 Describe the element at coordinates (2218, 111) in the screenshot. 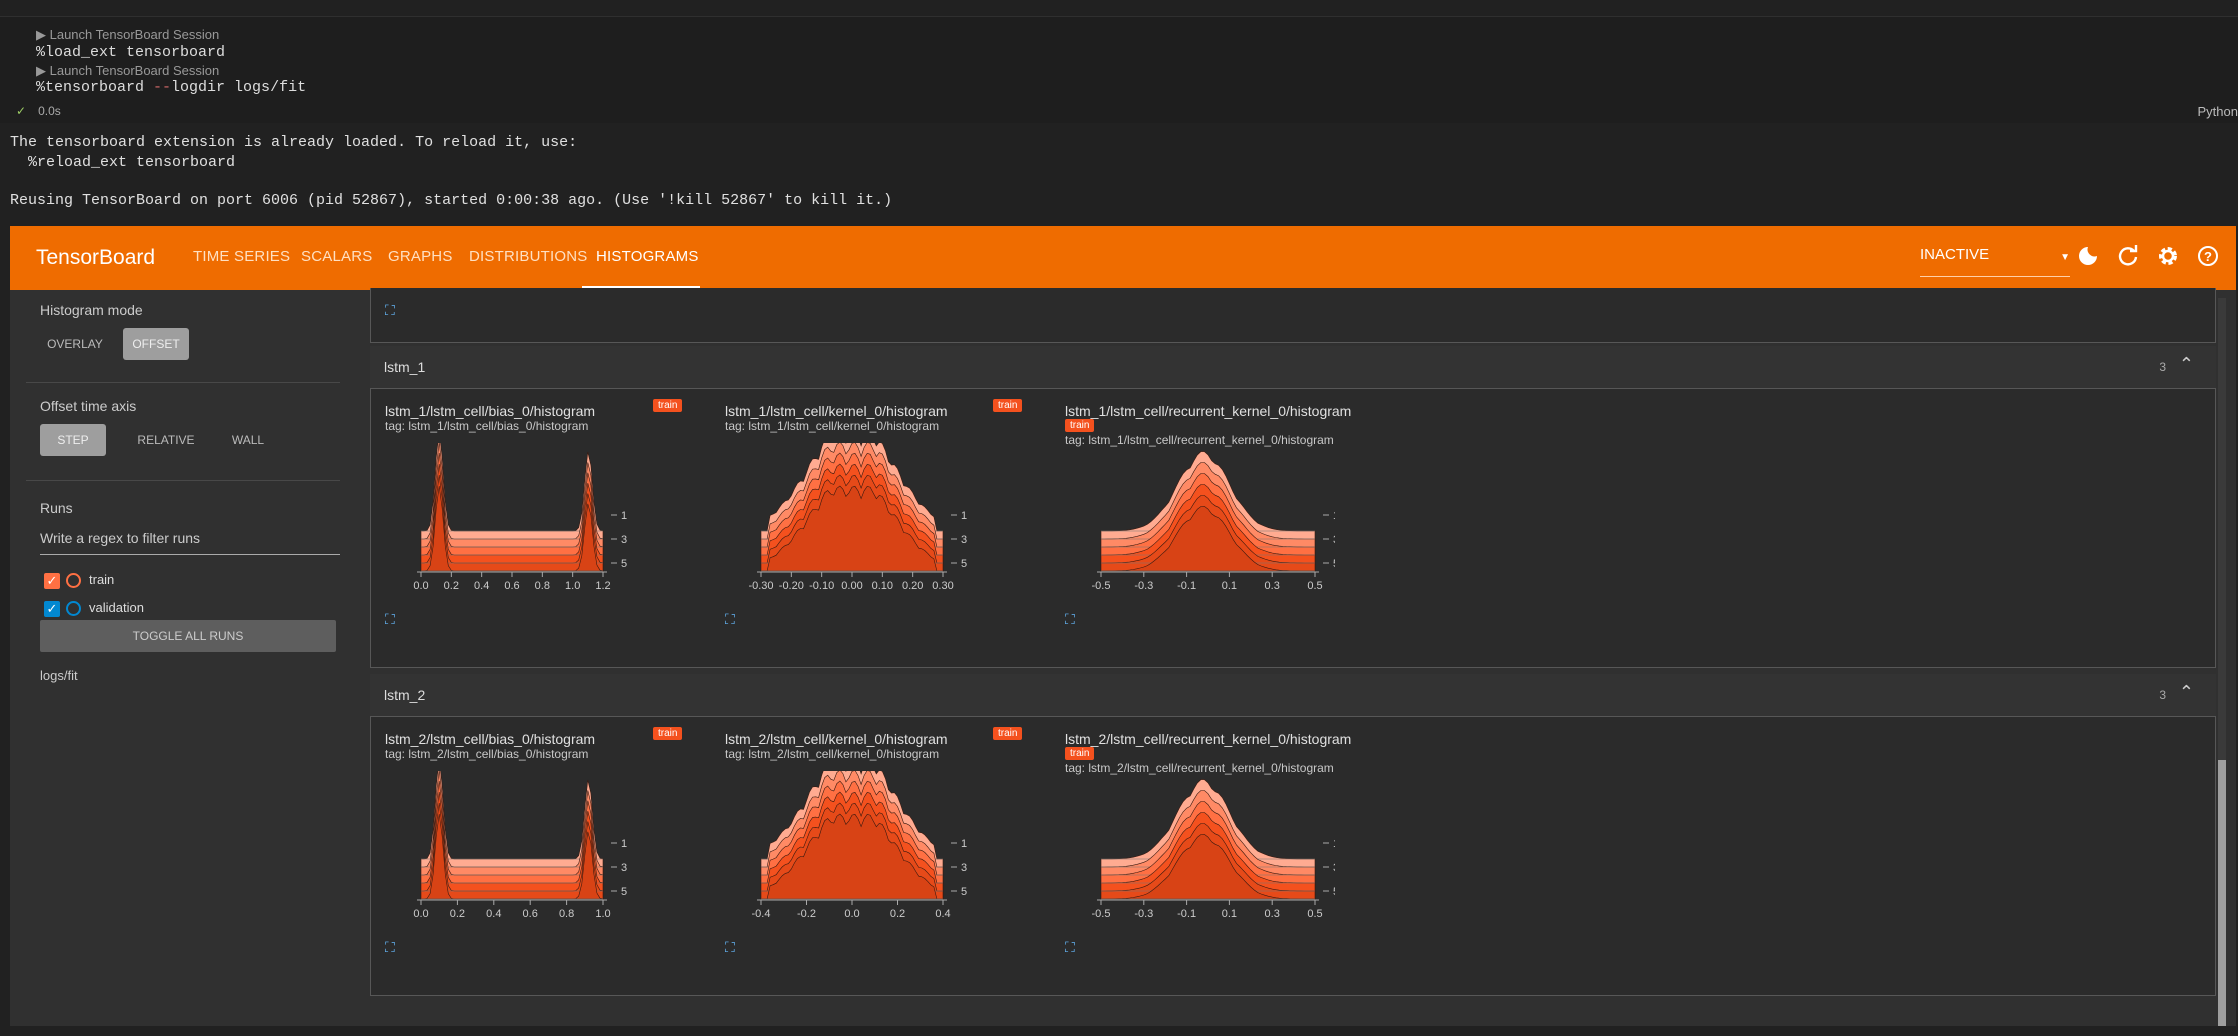

I see `kernel-language: Python` at that location.